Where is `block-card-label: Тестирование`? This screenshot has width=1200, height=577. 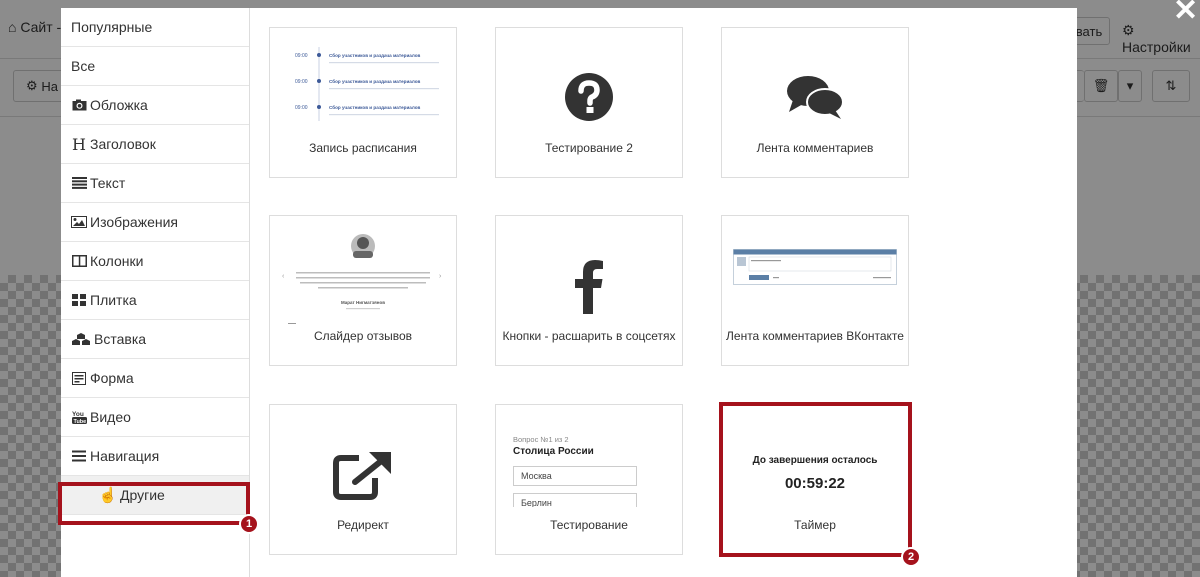
block-card-label: Тестирование is located at coordinates (589, 525).